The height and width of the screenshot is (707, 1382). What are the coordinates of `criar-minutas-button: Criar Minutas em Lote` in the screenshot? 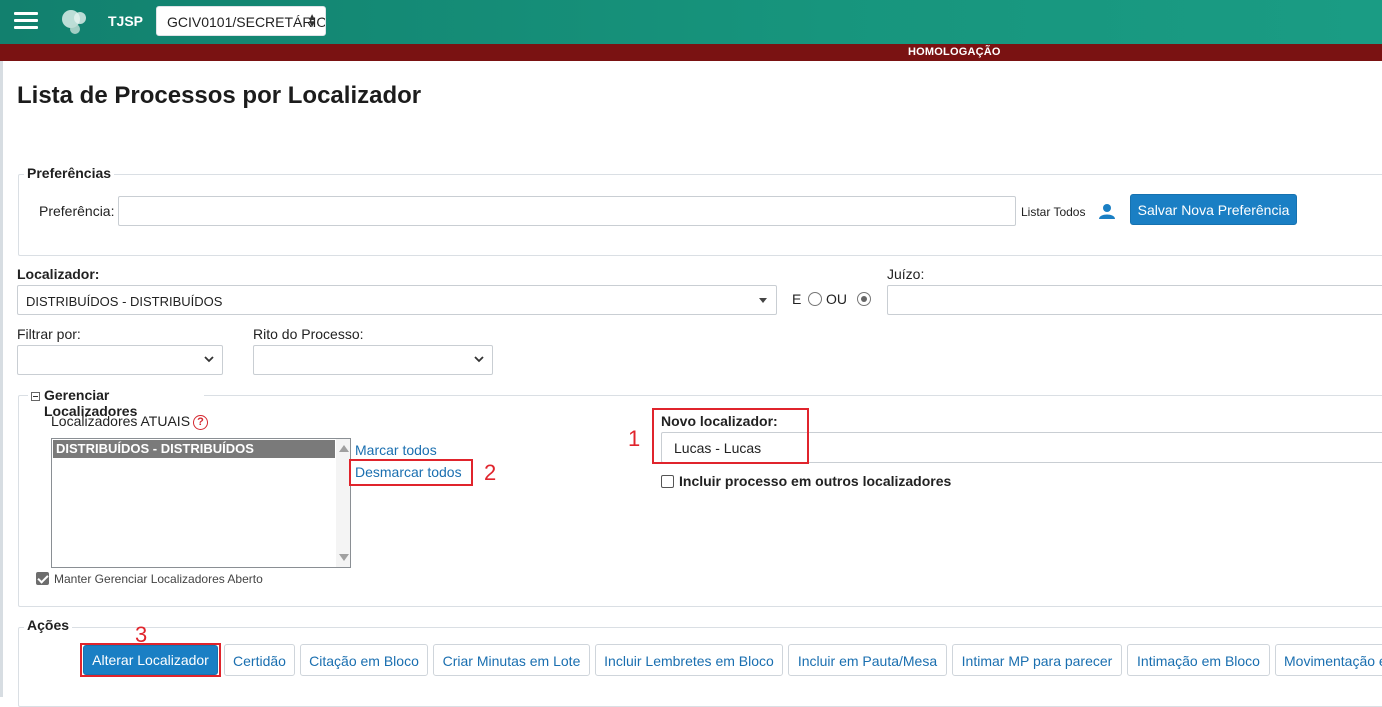 It's located at (511, 660).